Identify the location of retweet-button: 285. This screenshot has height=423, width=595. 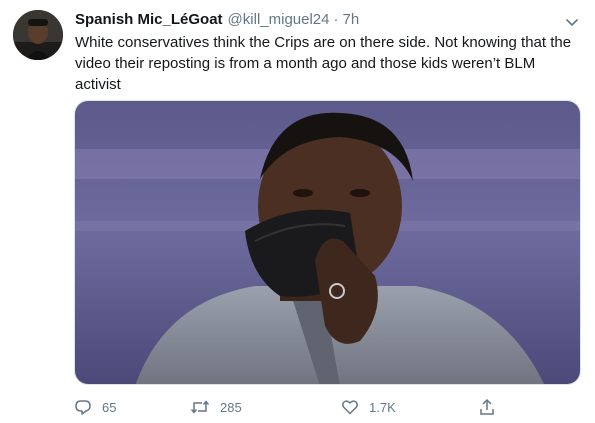
(216, 407).